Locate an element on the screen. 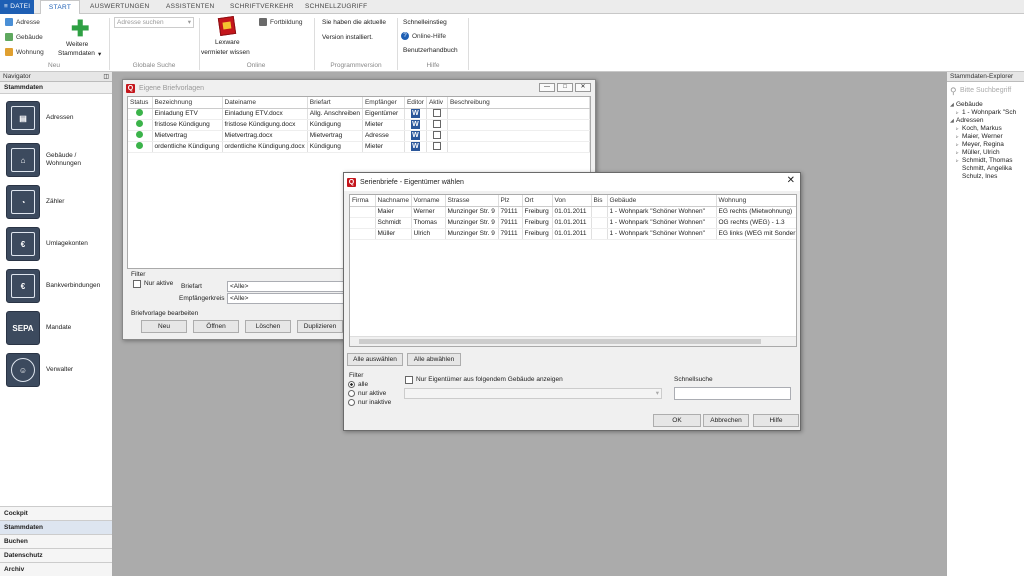 The height and width of the screenshot is (576, 1024). tree-node: Schulz, Ines is located at coordinates (987, 177).